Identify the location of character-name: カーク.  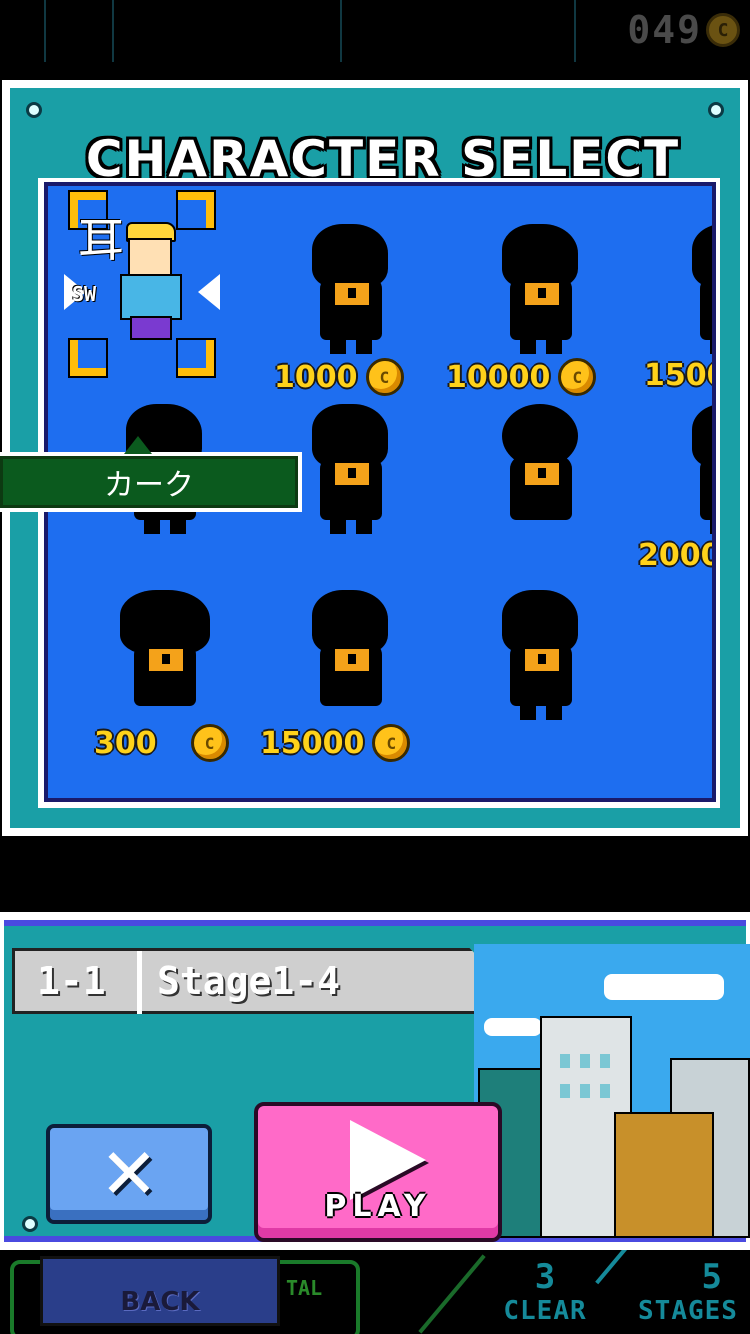
(149, 485).